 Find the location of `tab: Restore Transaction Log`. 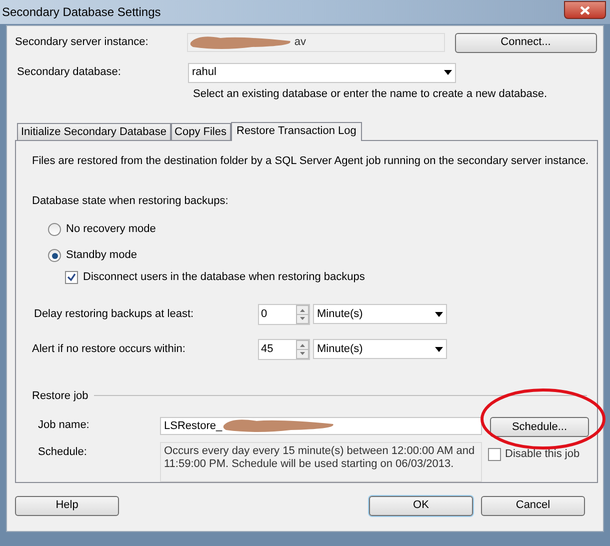

tab: Restore Transaction Log is located at coordinates (296, 131).